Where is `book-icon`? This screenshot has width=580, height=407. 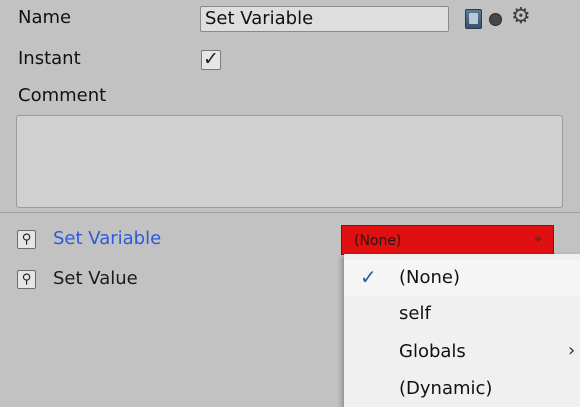
book-icon is located at coordinates (473, 19).